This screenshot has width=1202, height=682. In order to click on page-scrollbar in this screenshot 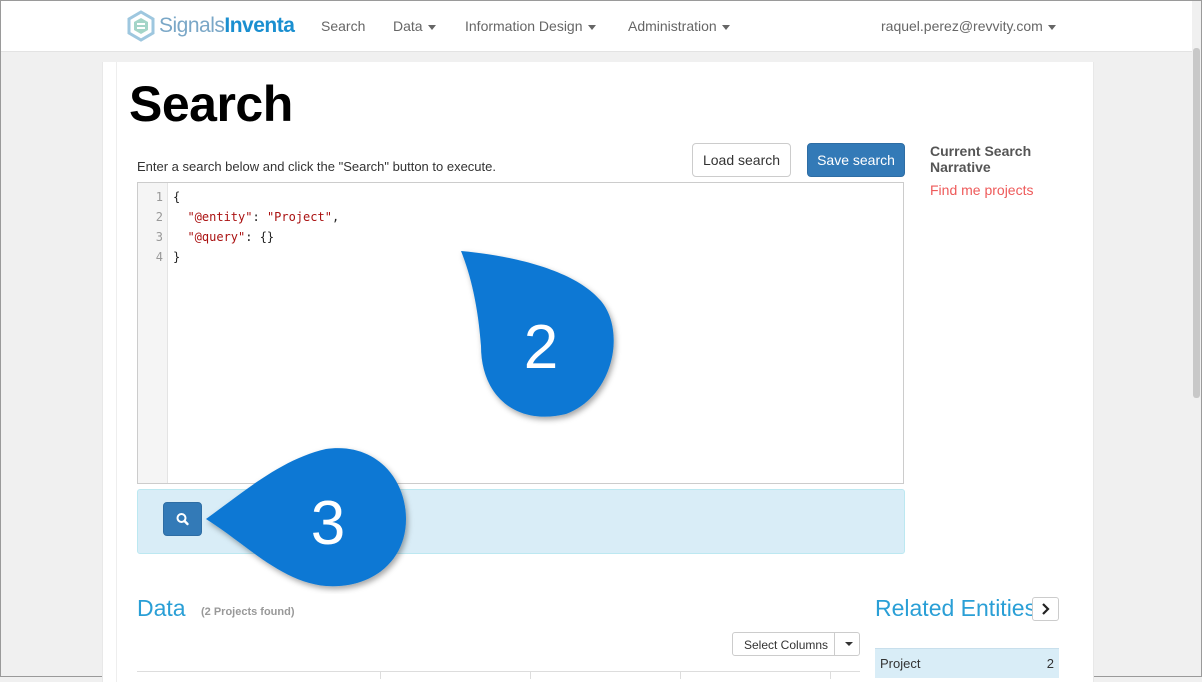, I will do `click(1196, 338)`.